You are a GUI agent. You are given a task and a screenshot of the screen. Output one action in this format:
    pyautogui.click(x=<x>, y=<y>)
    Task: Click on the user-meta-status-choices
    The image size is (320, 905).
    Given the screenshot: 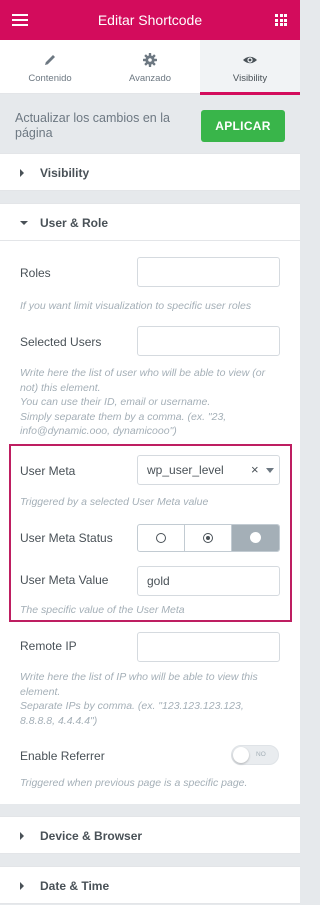 What is the action you would take?
    pyautogui.click(x=208, y=538)
    